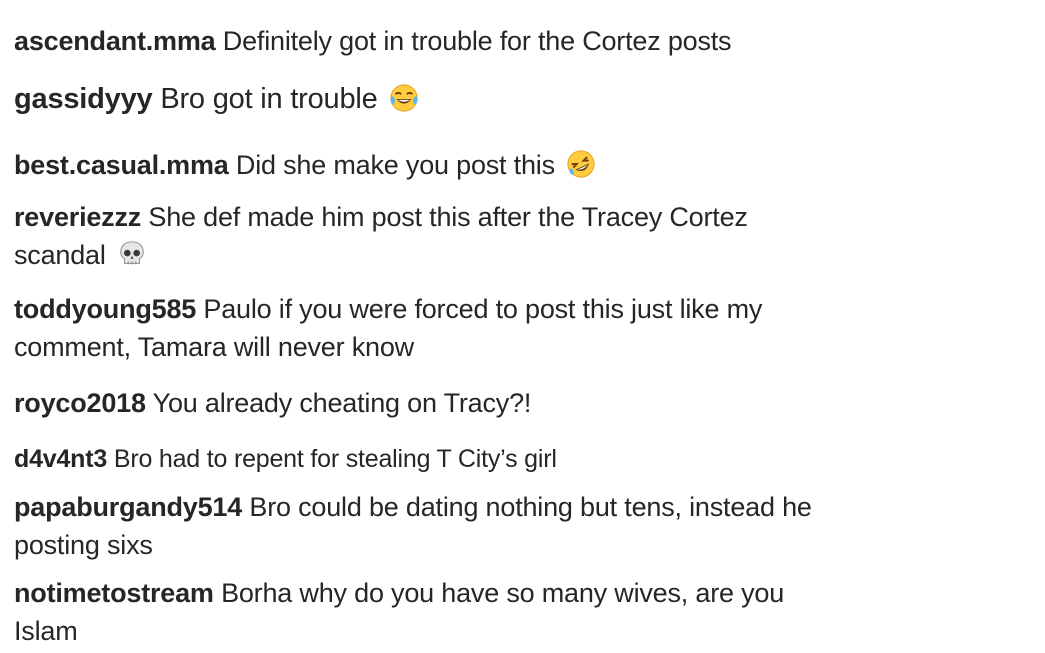 The height and width of the screenshot is (653, 1045). I want to click on comment-text: Did she make you post this, so click(395, 165).